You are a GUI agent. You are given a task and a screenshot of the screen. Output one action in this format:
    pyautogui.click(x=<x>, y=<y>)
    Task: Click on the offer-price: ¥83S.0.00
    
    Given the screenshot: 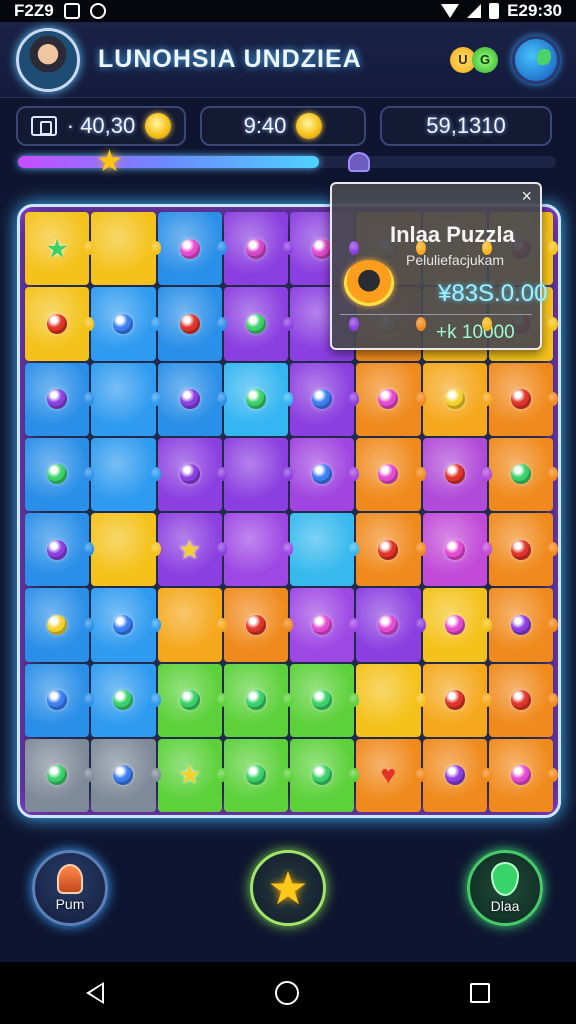 What is the action you would take?
    pyautogui.click(x=492, y=294)
    